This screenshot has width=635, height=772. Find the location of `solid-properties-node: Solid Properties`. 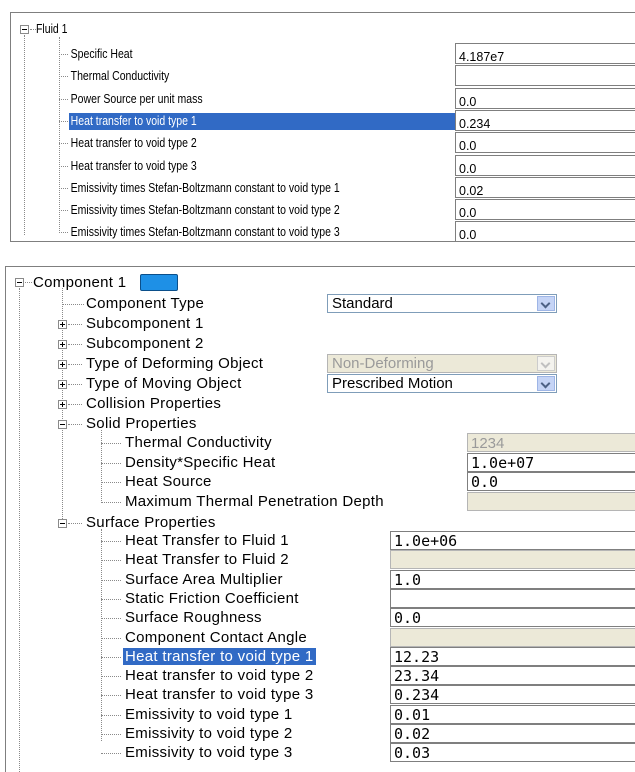

solid-properties-node: Solid Properties is located at coordinates (141, 423).